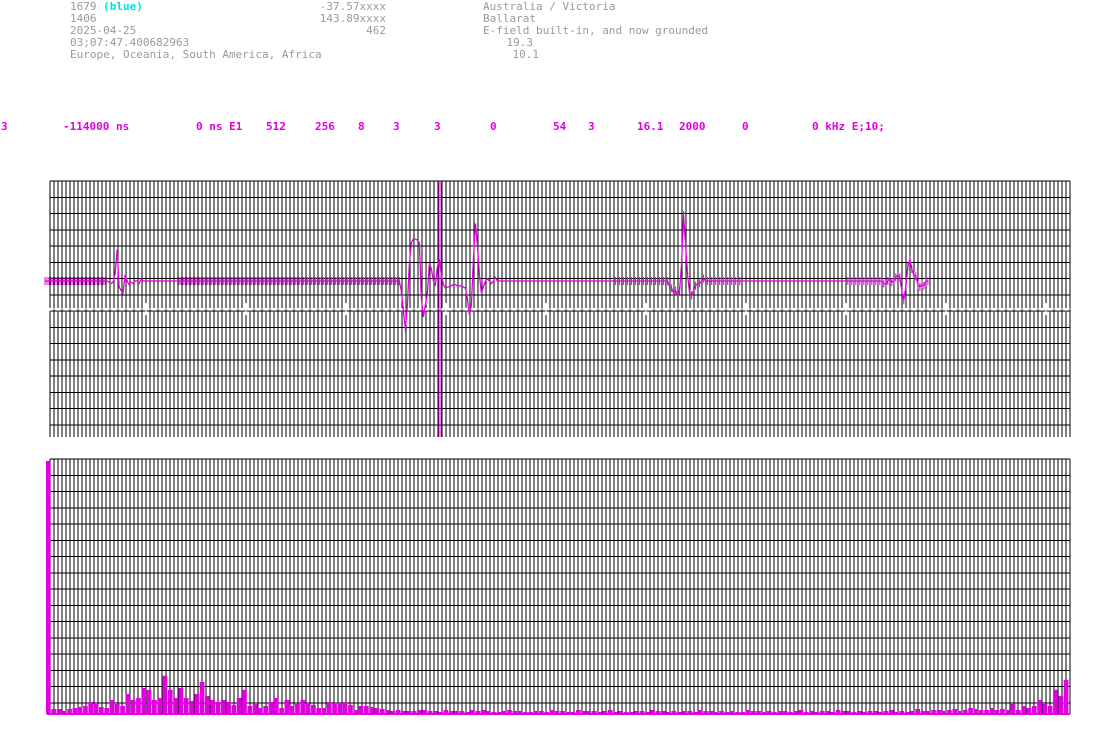 The image size is (1095, 737). I want to click on baseline-ticks, so click(559, 309).